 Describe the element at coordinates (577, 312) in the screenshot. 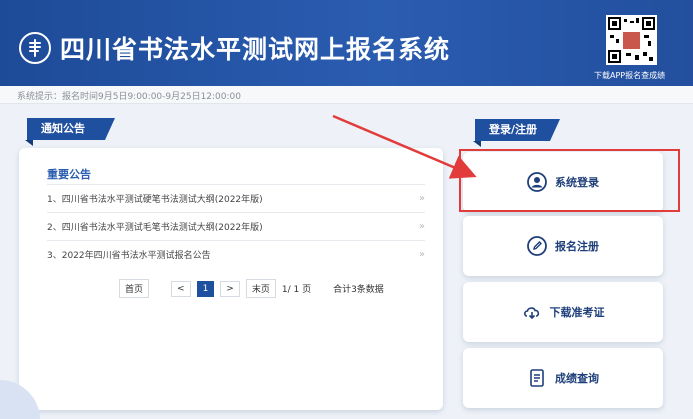

I see `download-admission-label: 下载准考证` at that location.